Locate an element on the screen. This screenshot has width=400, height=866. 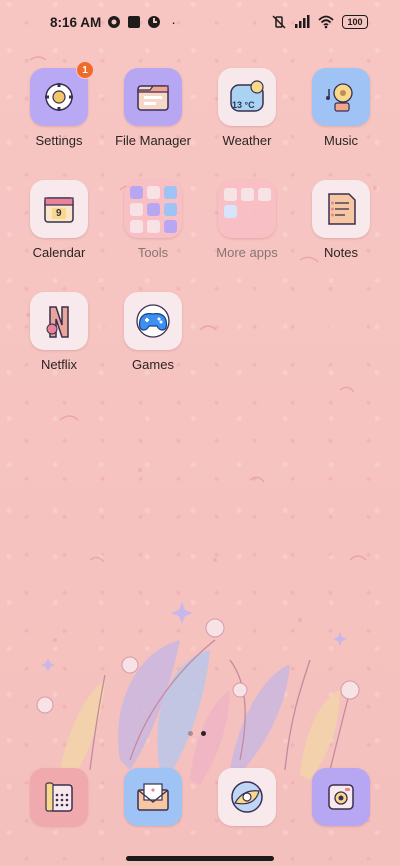
wifi-icon is located at coordinates (326, 22).